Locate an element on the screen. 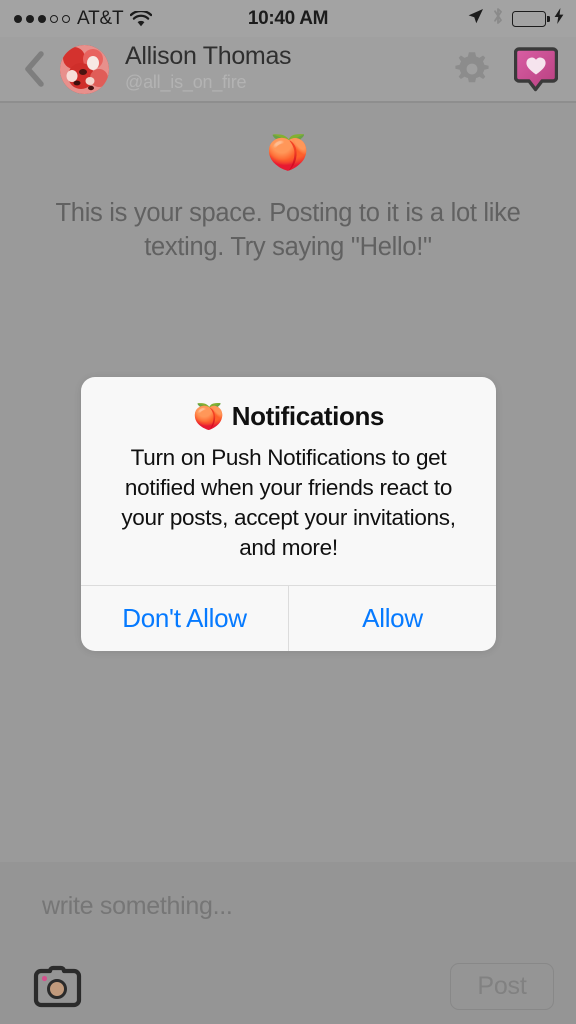  chevron-left-icon is located at coordinates (34, 69).